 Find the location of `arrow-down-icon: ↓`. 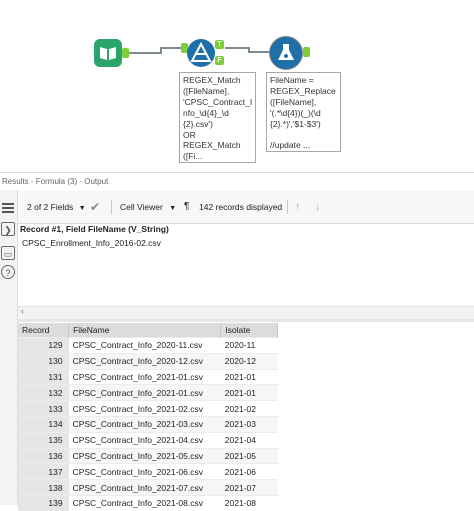

arrow-down-icon: ↓ is located at coordinates (318, 207).